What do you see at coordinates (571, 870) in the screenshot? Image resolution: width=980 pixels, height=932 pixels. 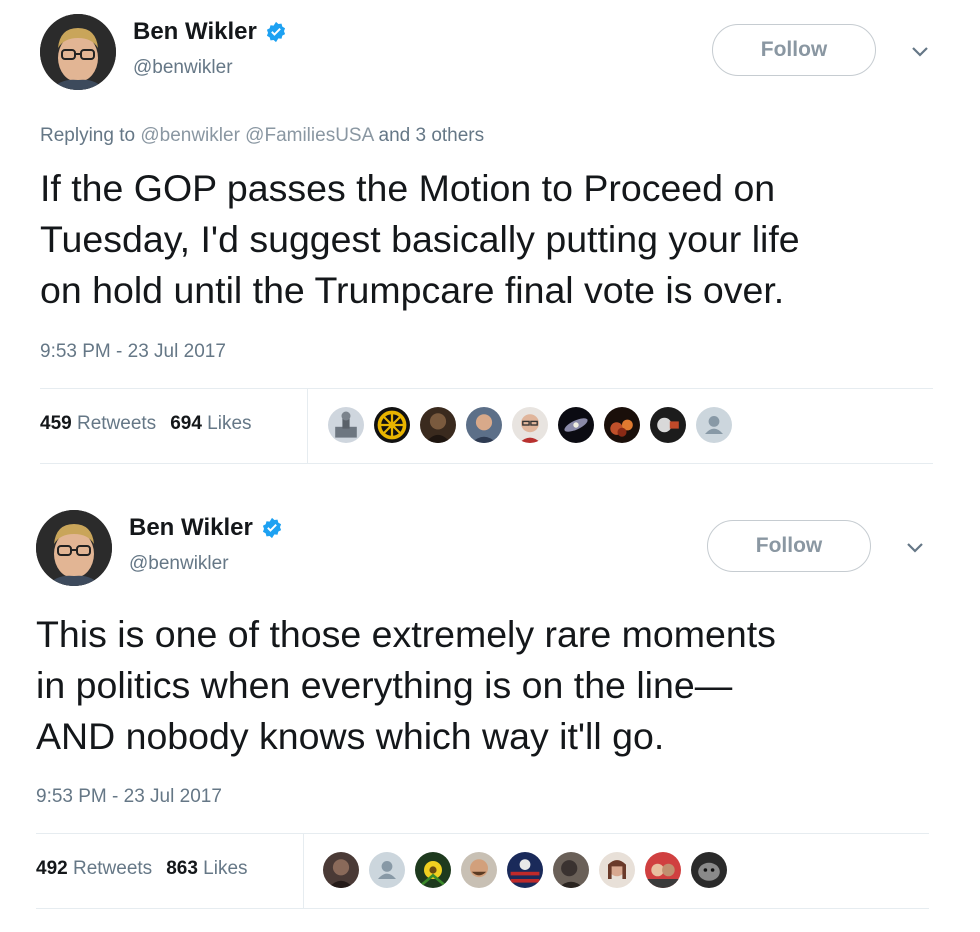 I see `person-photo-avatar` at bounding box center [571, 870].